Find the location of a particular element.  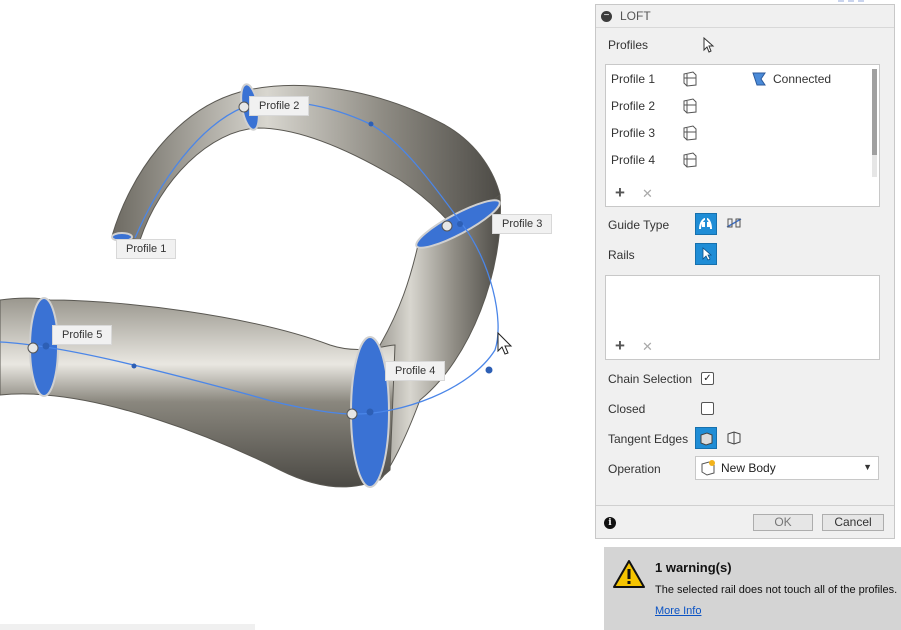

profile-label-5: Profile 5 is located at coordinates (82, 335).